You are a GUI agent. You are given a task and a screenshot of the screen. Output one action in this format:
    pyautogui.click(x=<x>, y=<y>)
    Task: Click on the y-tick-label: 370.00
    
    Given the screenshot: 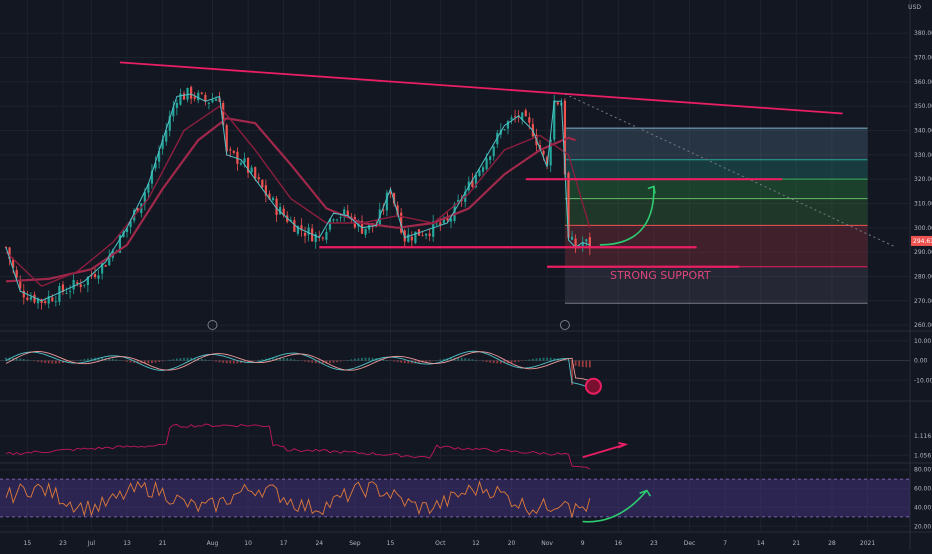 What is the action you would take?
    pyautogui.click(x=923, y=58)
    